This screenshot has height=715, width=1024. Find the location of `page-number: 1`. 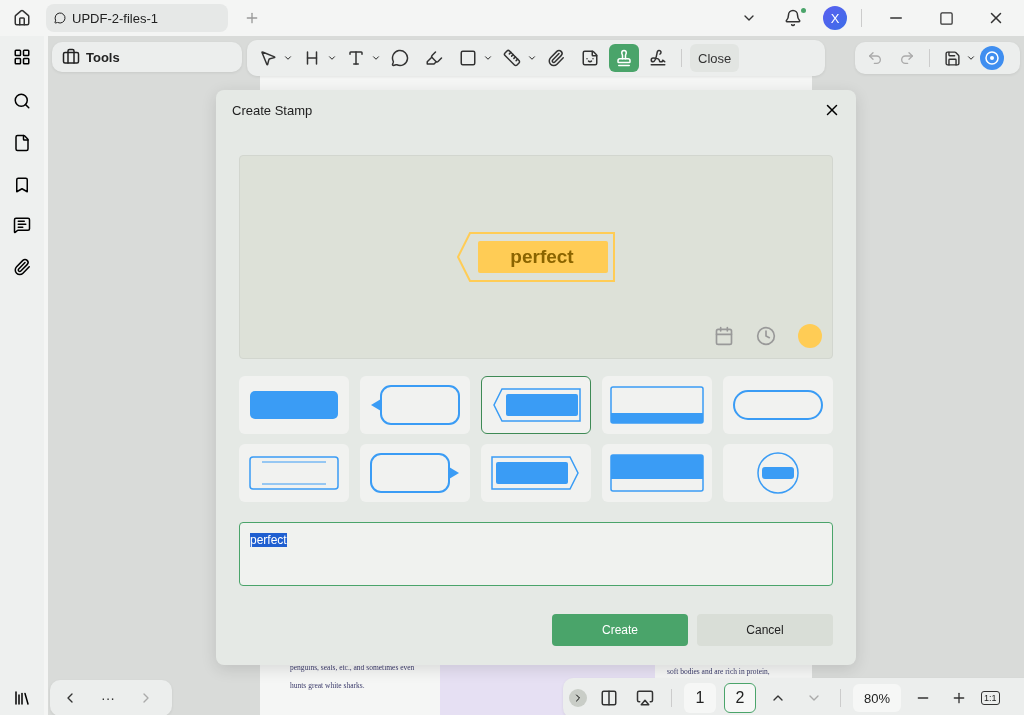

page-number: 1 is located at coordinates (700, 698).